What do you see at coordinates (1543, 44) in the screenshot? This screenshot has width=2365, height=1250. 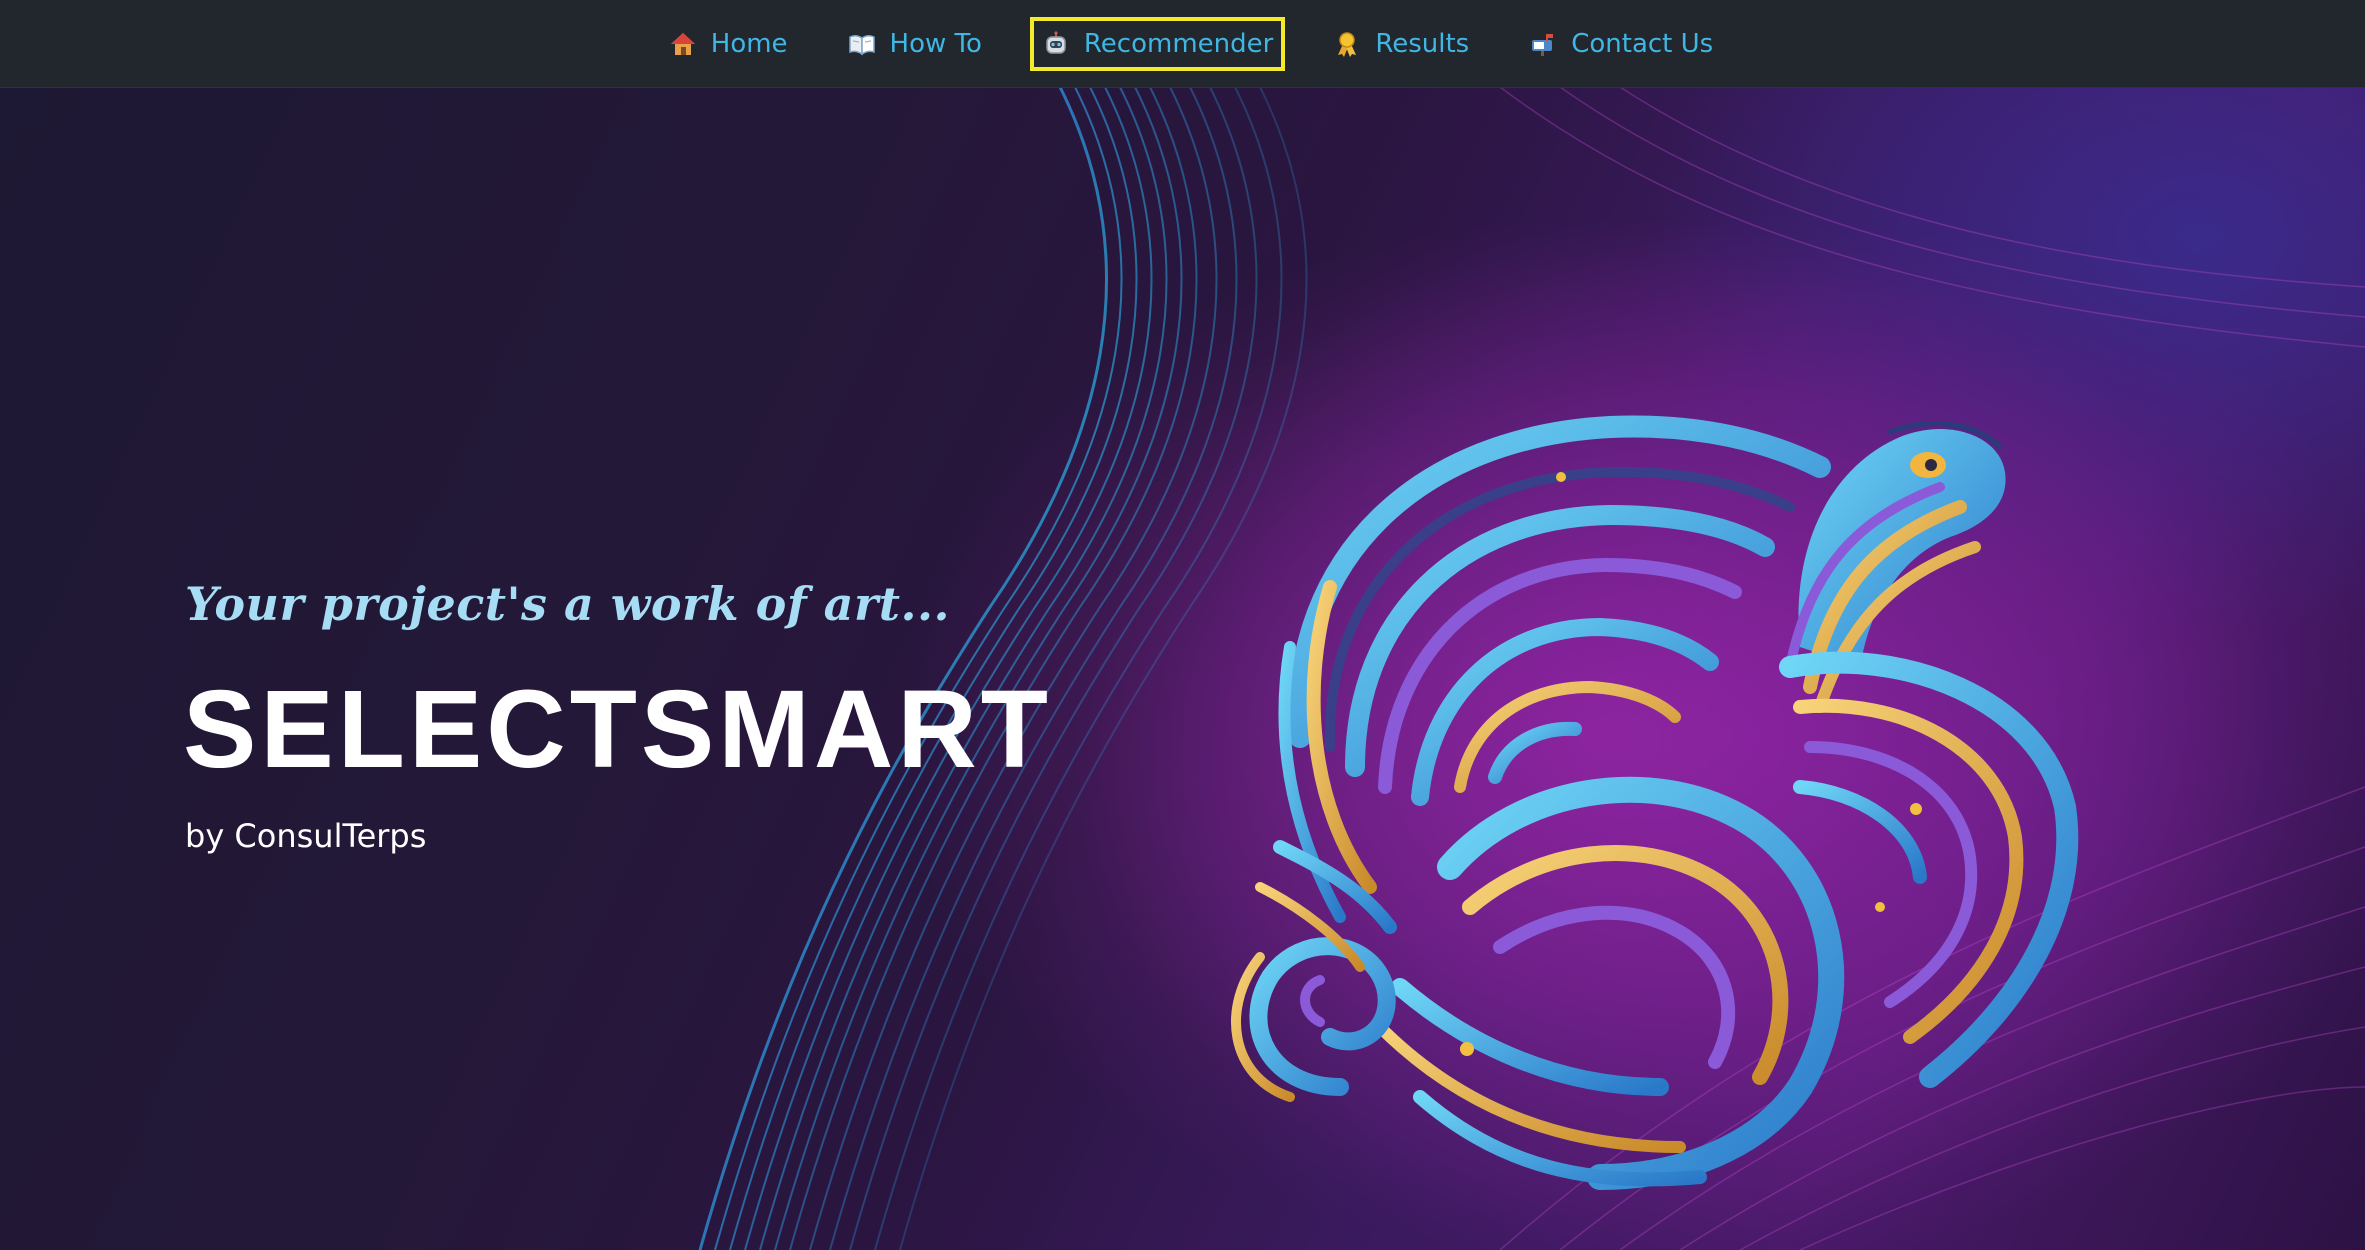 I see `mailbox-icon` at bounding box center [1543, 44].